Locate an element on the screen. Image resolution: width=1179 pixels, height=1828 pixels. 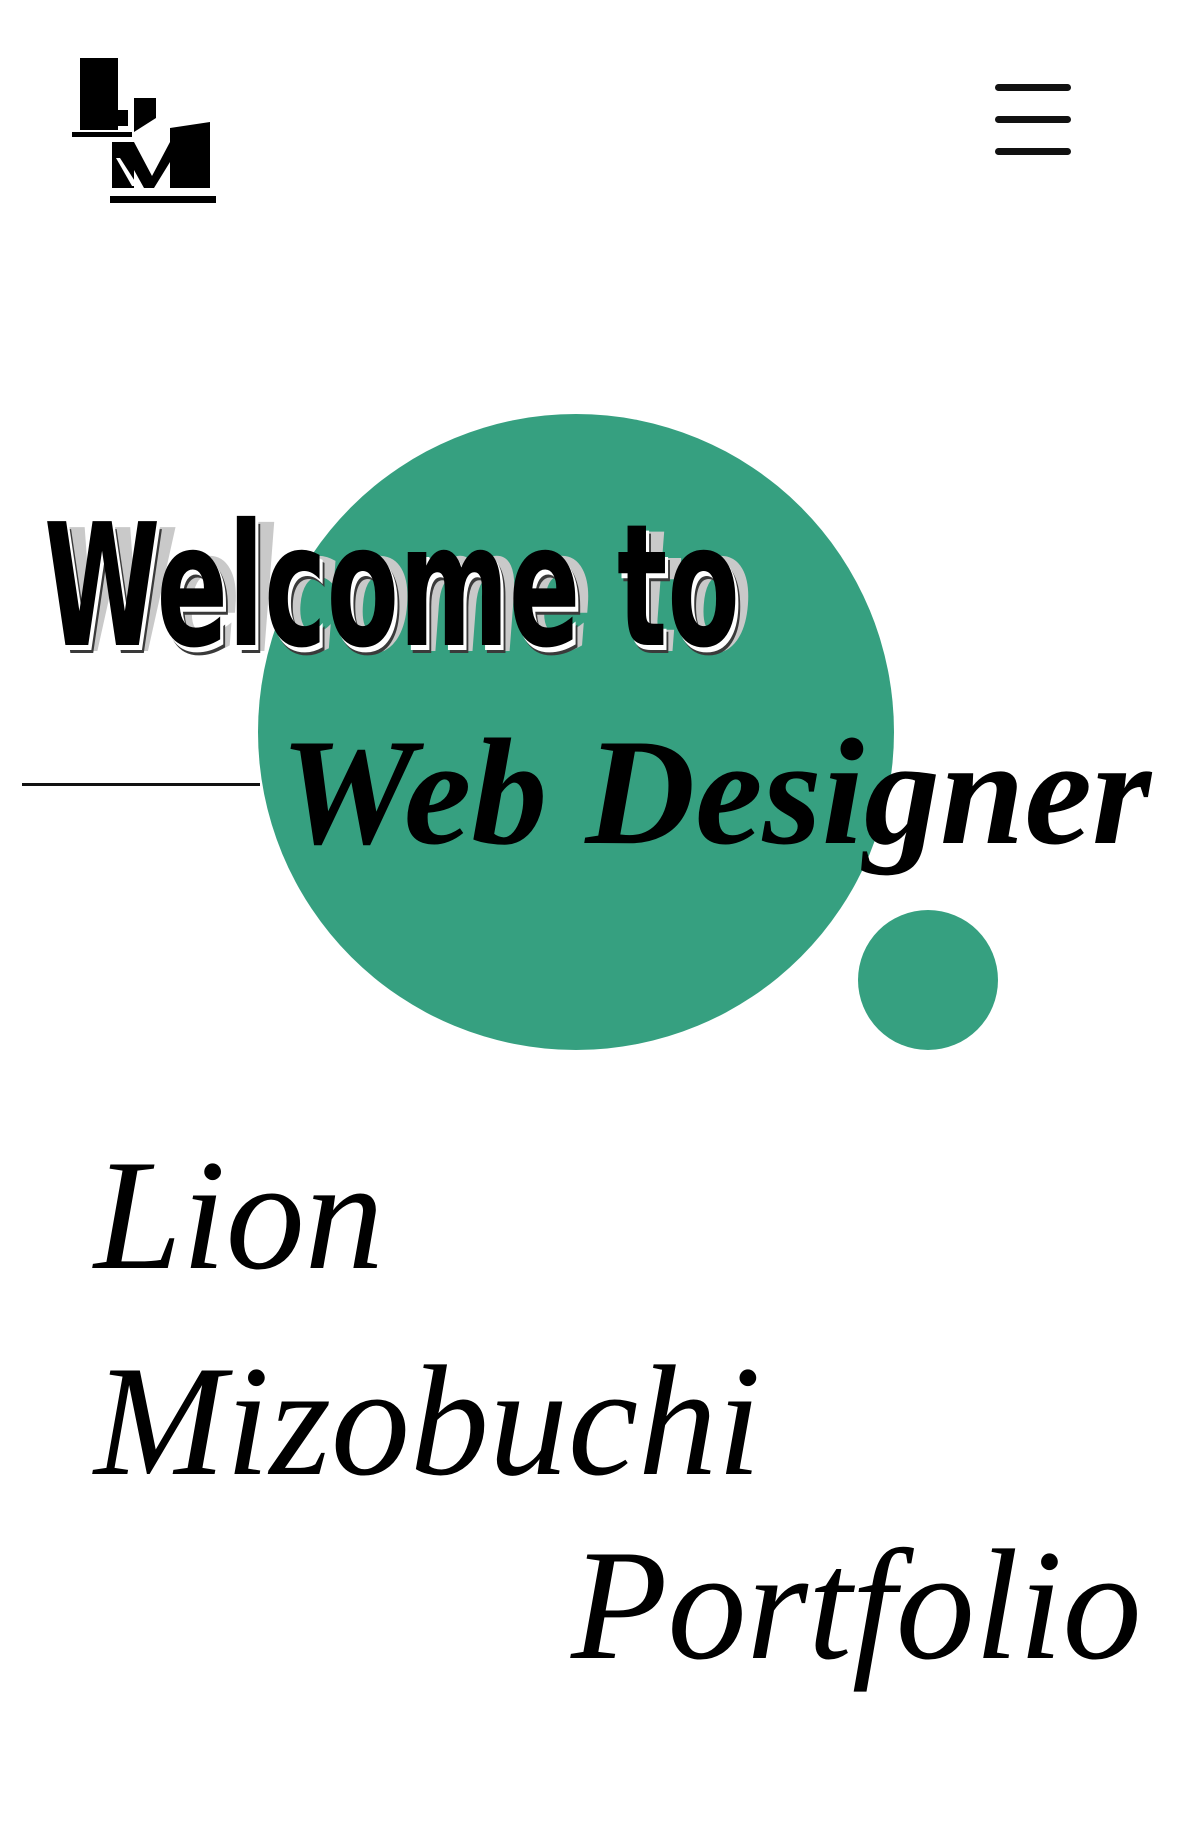
lm-monogram-logo-icon is located at coordinates (144, 130).